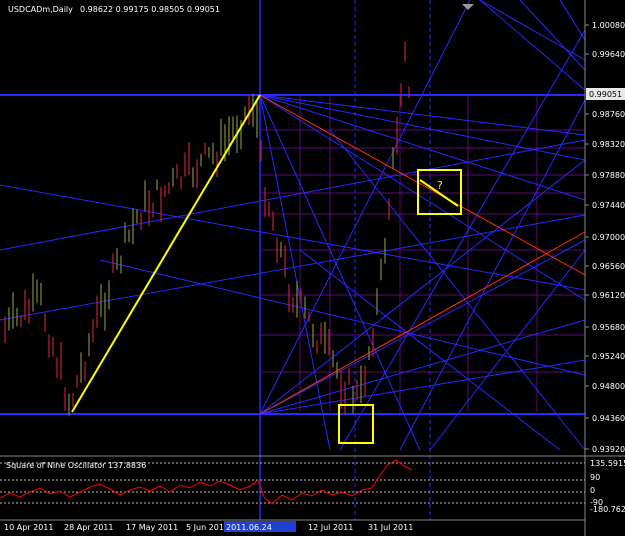 Image resolution: width=625 pixels, height=536 pixels. I want to click on price-tick-label: 0.98760, so click(608, 114).